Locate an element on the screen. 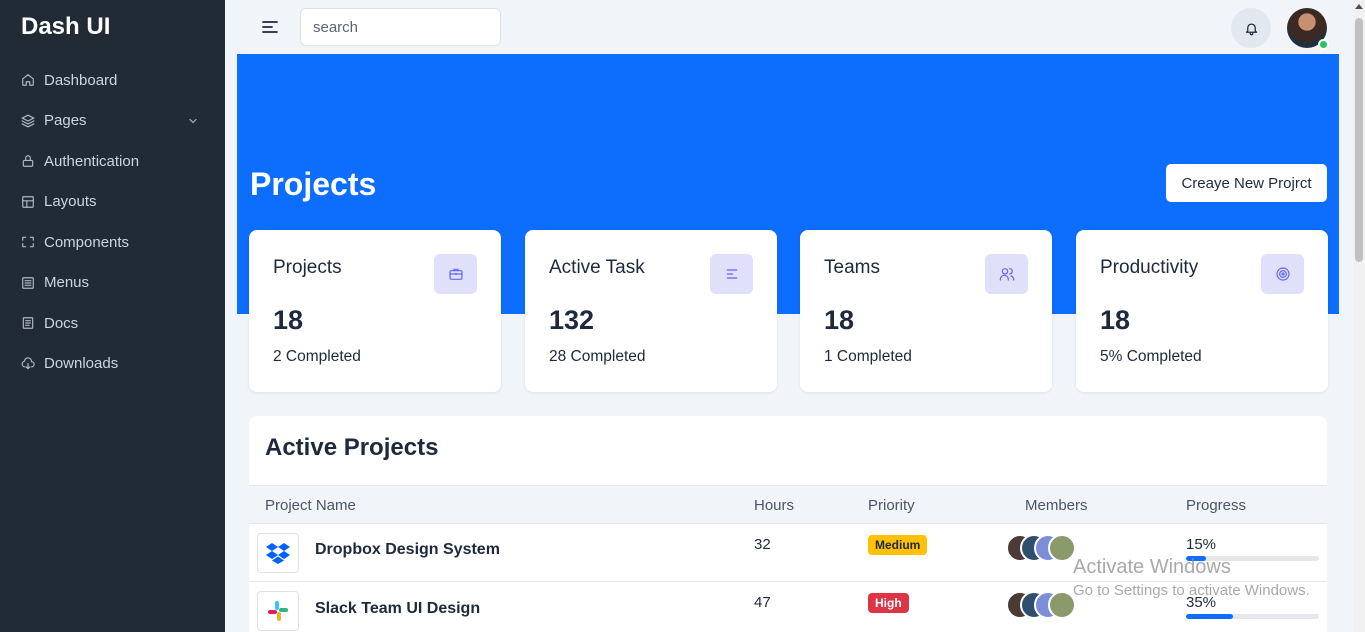 This screenshot has width=1365, height=632. sidebar-item-label: Downloads is located at coordinates (81, 364).